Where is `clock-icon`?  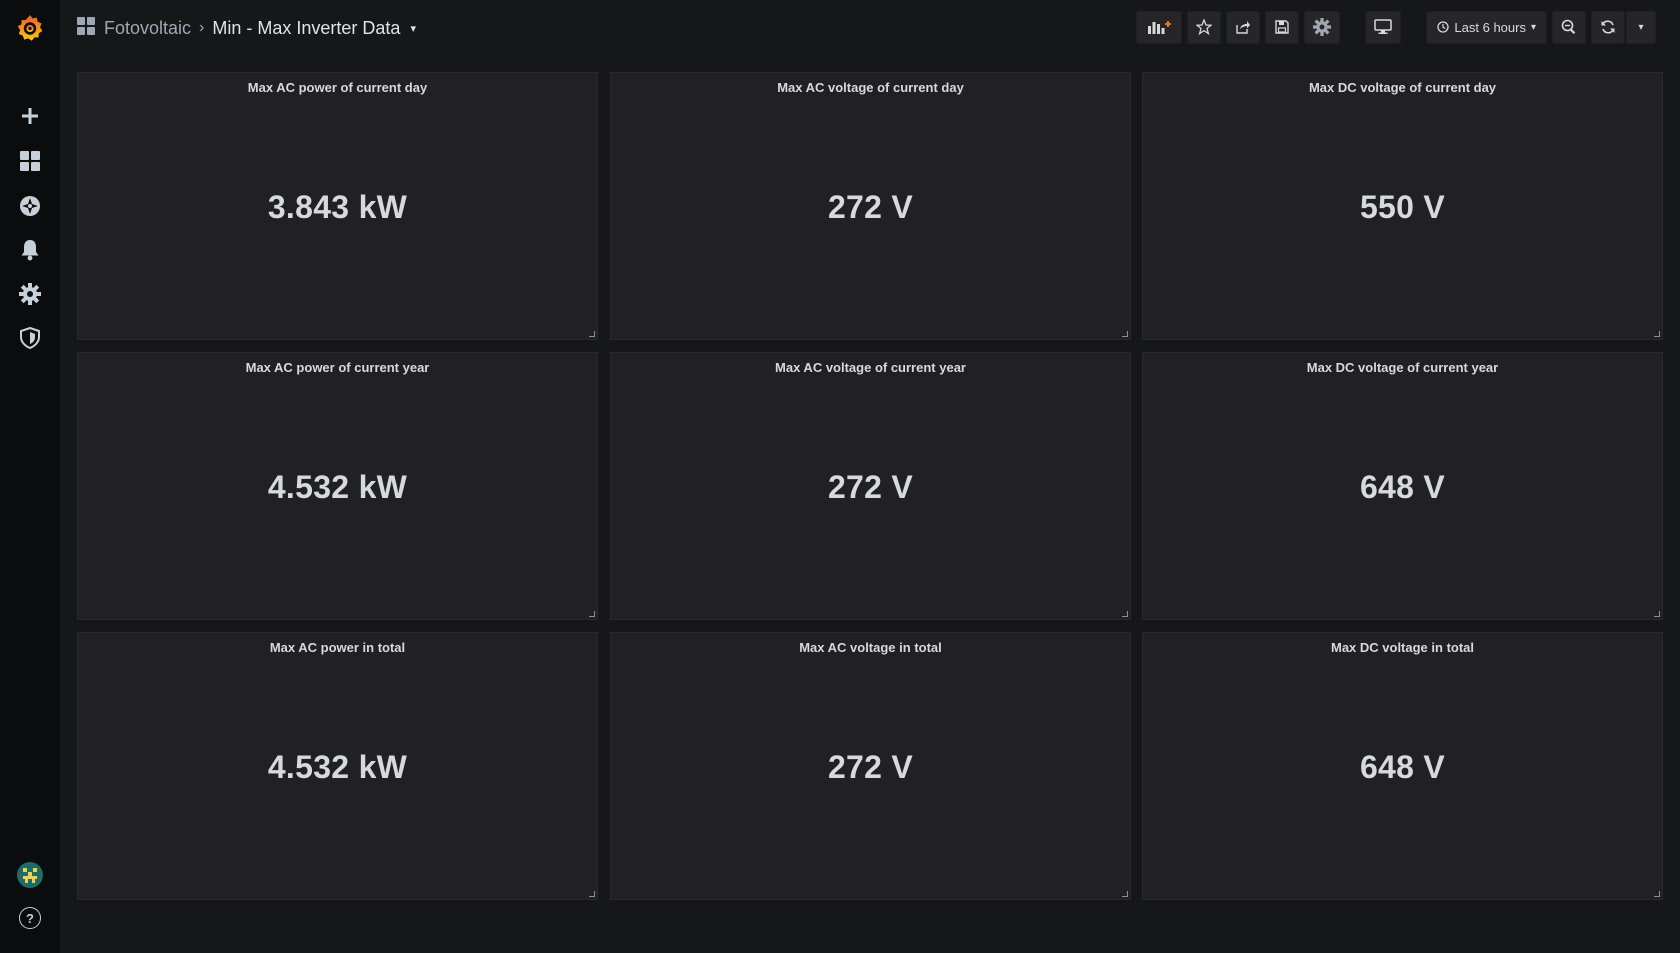 clock-icon is located at coordinates (1443, 27).